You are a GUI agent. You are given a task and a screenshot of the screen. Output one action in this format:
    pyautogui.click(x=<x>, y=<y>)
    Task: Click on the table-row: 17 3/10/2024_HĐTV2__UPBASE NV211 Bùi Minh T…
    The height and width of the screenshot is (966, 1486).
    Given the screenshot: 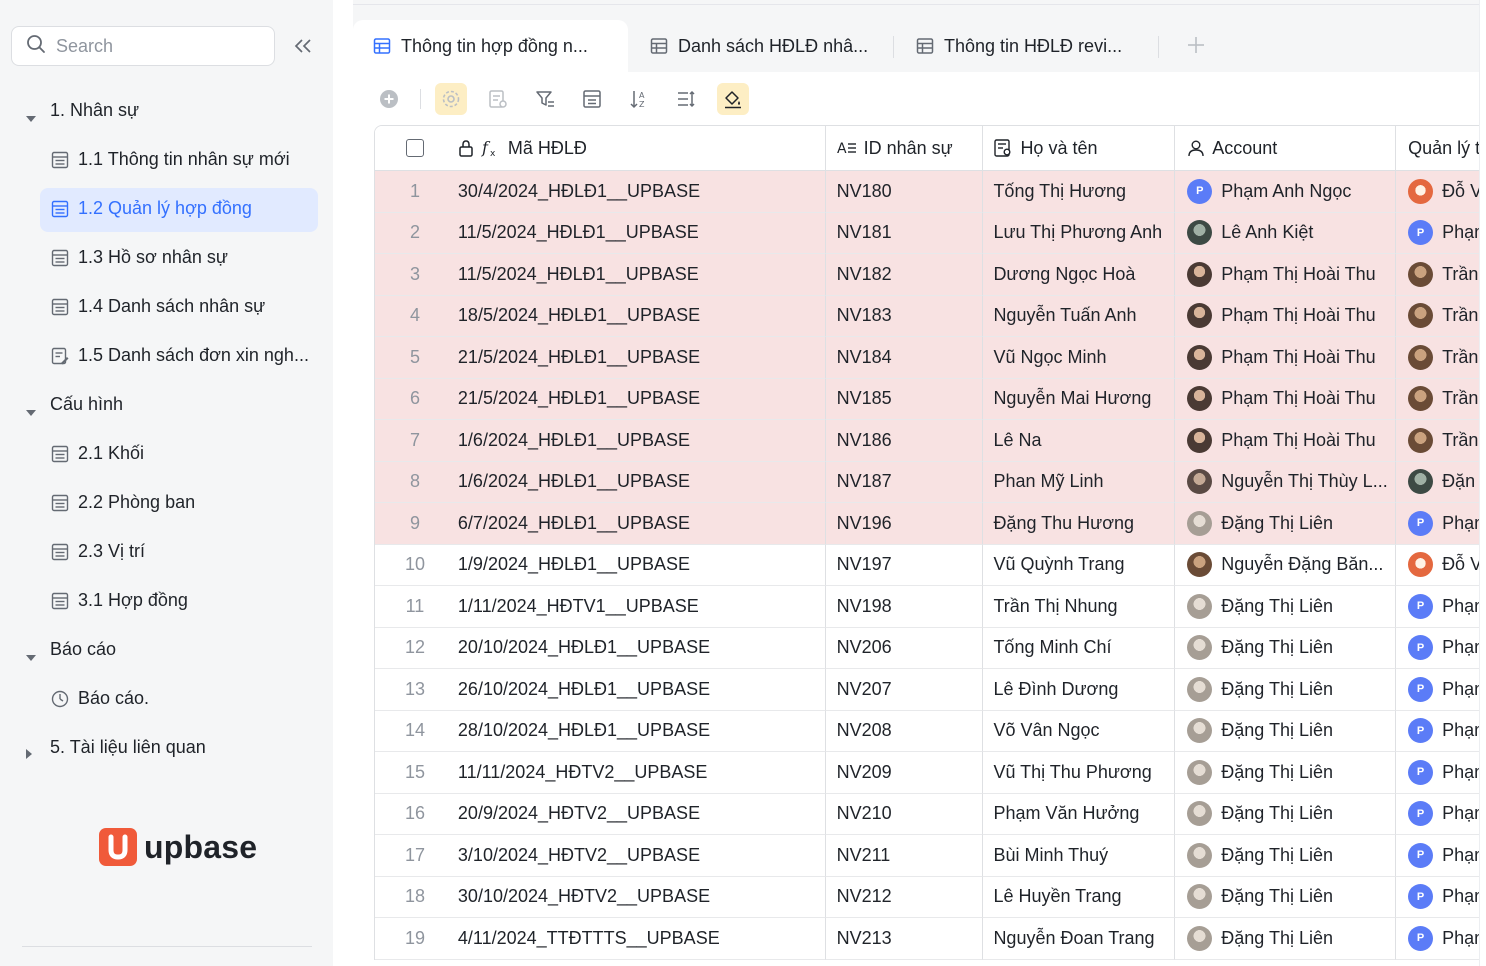 What is the action you would take?
    pyautogui.click(x=930, y=856)
    